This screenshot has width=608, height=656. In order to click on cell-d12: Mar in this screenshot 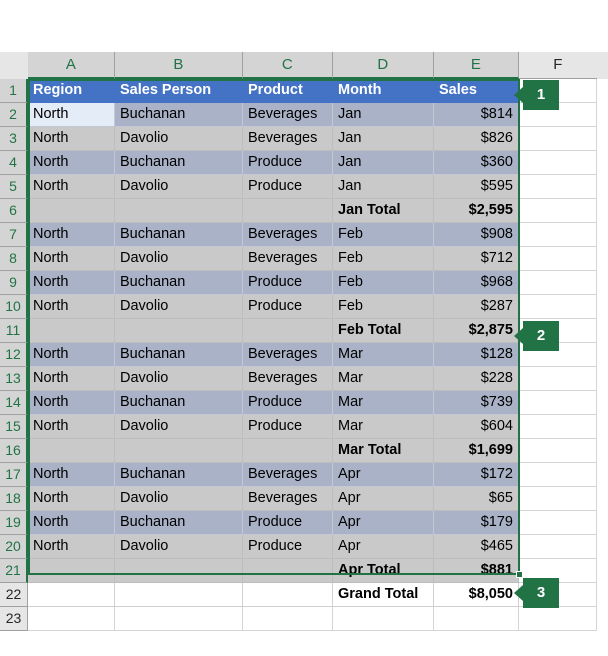, I will do `click(383, 355)`.